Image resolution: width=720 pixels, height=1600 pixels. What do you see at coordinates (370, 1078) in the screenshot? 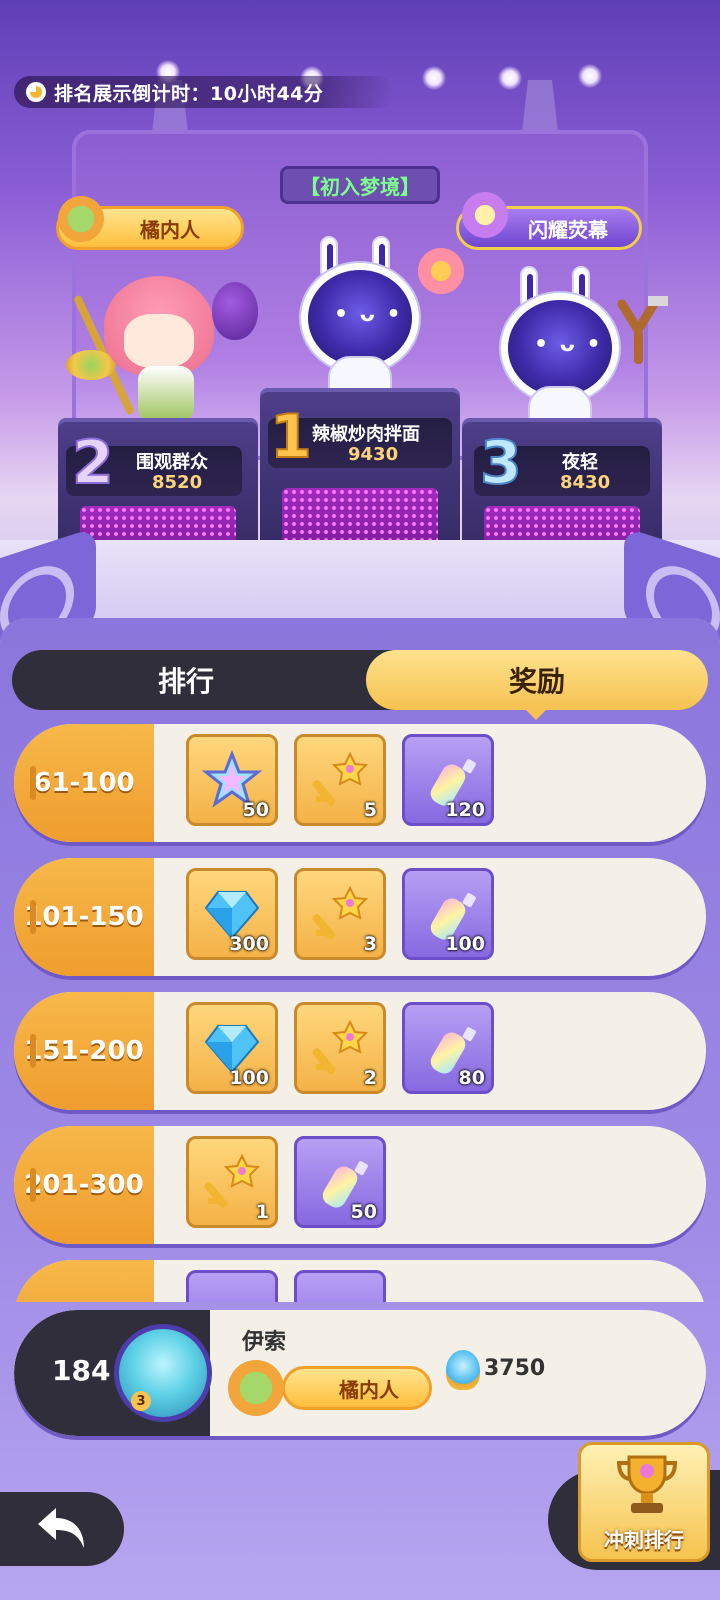
I see `item-quantity: 2` at bounding box center [370, 1078].